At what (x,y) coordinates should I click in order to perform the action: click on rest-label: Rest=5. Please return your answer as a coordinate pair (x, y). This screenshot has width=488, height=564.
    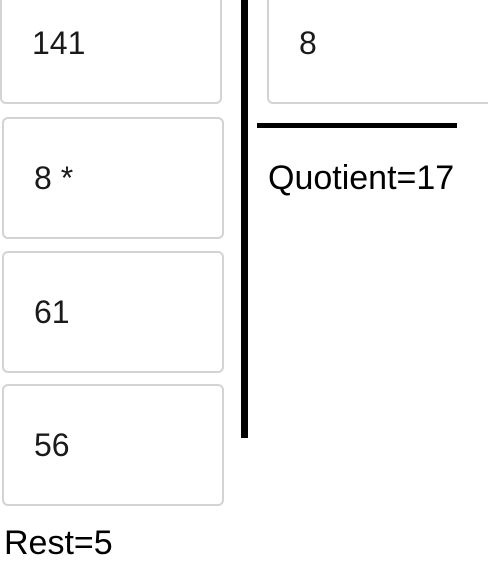
    Looking at the image, I should click on (58, 543).